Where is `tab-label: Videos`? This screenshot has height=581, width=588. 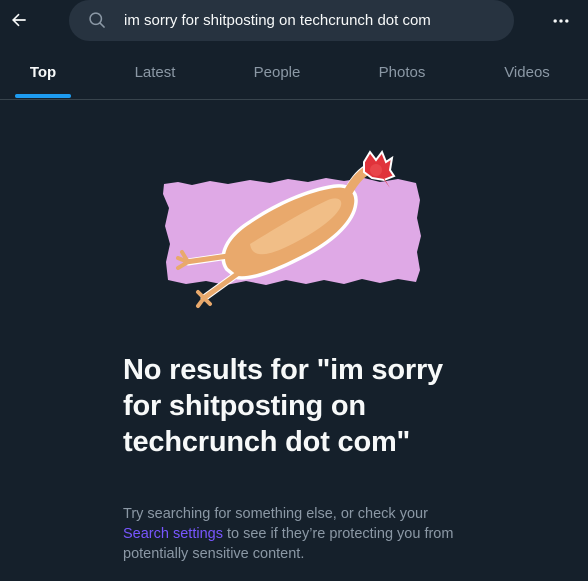 tab-label: Videos is located at coordinates (527, 72).